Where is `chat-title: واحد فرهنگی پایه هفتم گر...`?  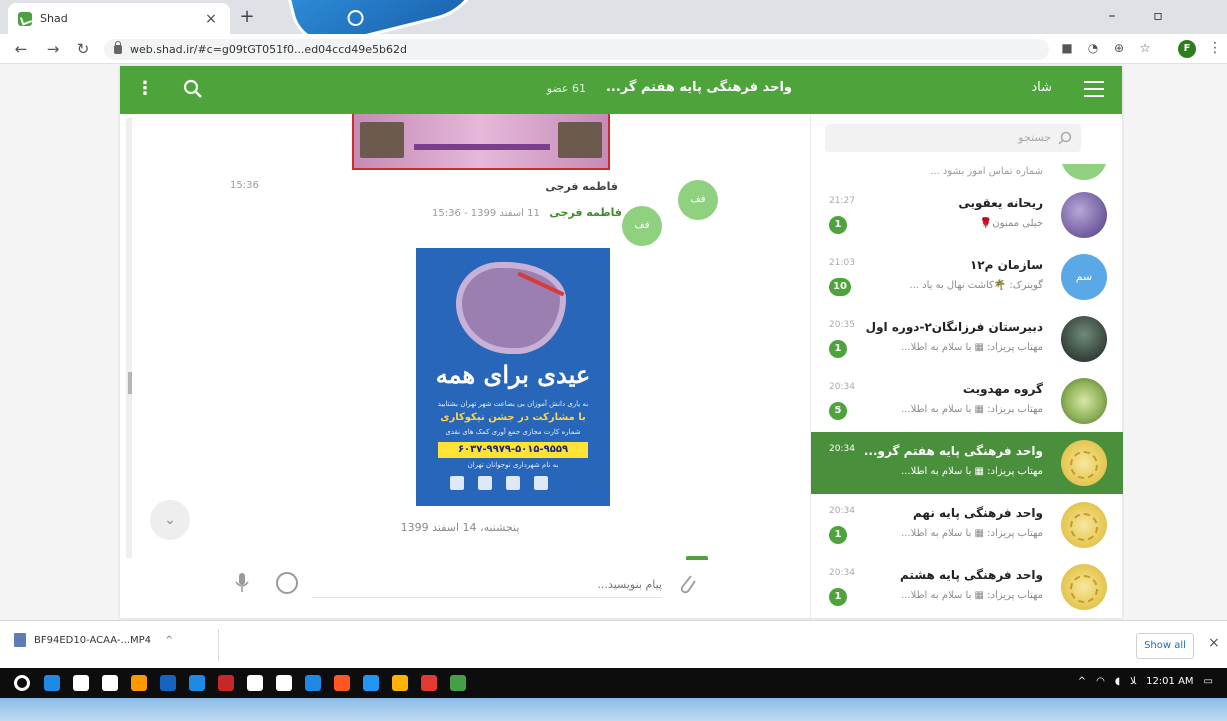 chat-title: واحد فرهنگی پایه هفتم گر... is located at coordinates (699, 87).